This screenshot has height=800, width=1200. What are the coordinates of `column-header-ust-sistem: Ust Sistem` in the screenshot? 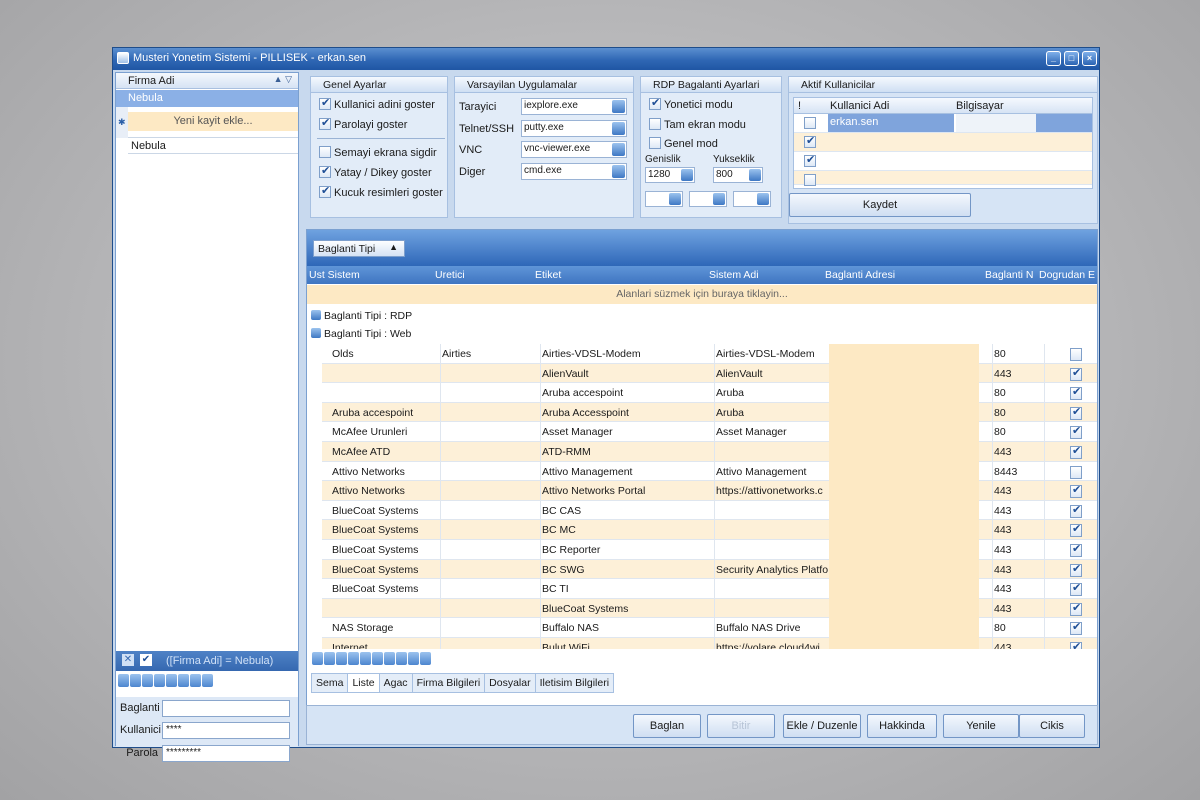 It's located at (371, 275).